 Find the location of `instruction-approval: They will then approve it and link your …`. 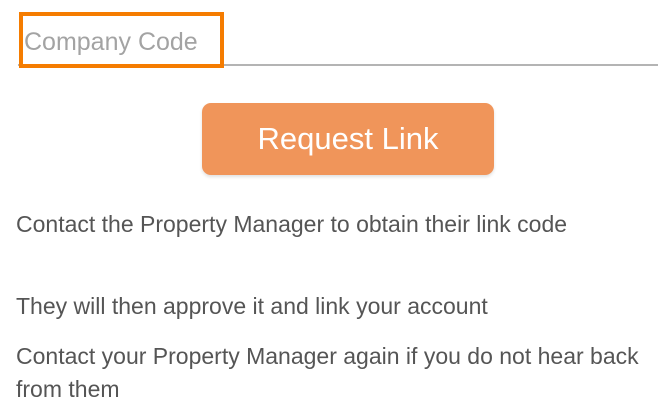

instruction-approval: They will then approve it and link your … is located at coordinates (252, 306).